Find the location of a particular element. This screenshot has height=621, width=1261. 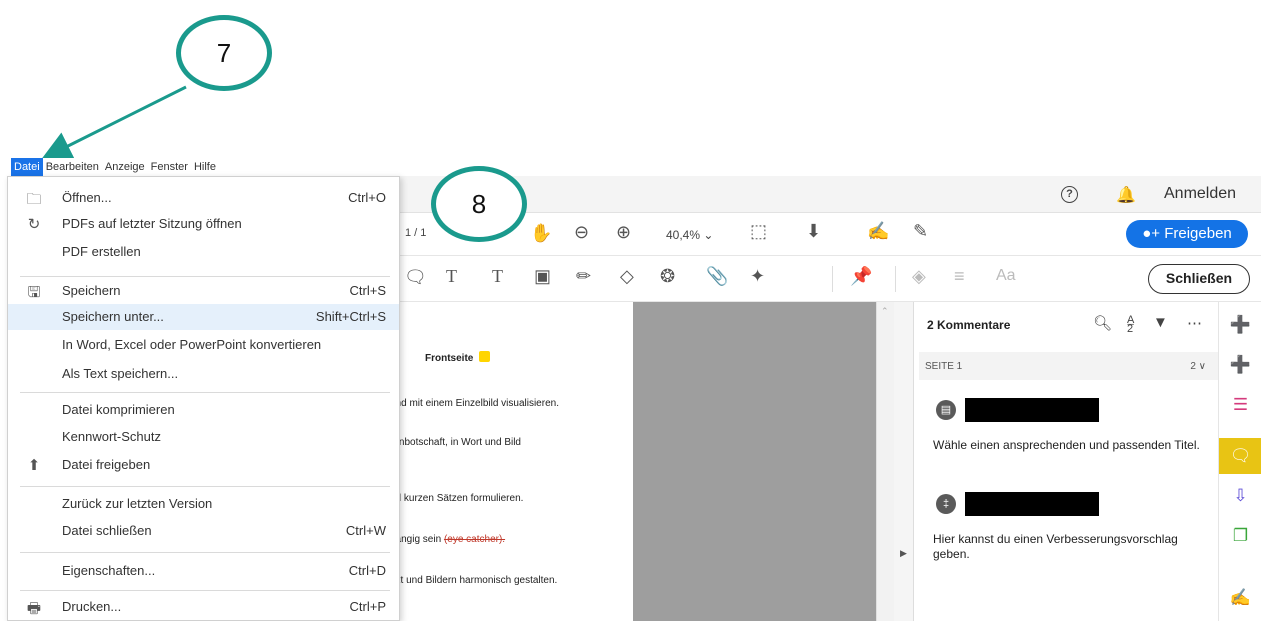

menu-item-password: Kennwort-Schutz is located at coordinates (203, 437).